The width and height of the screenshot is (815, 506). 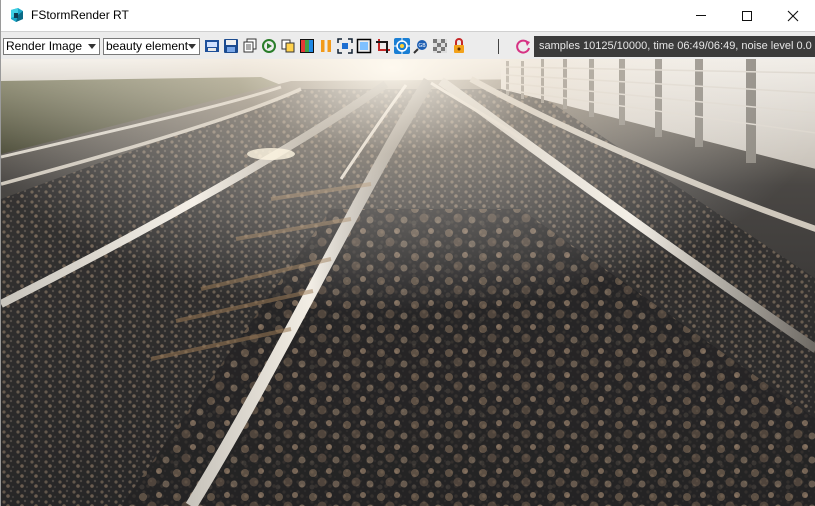 What do you see at coordinates (402, 46) in the screenshot?
I see `target-icon` at bounding box center [402, 46].